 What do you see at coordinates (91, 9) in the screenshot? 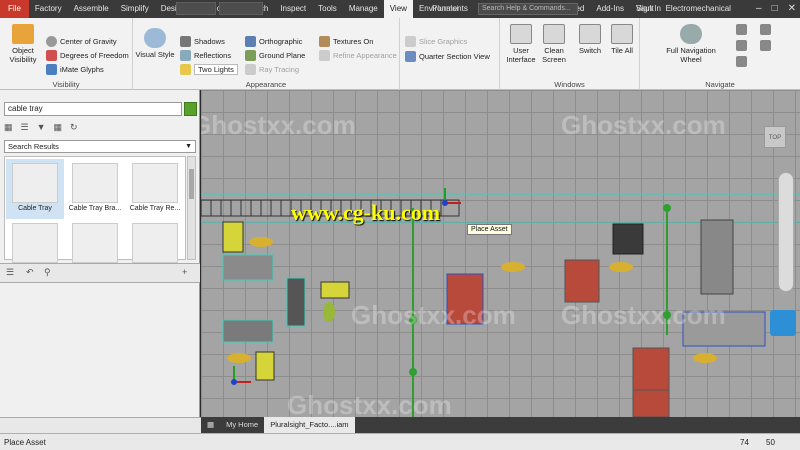
I see `tab-assemble: Assemble` at bounding box center [91, 9].